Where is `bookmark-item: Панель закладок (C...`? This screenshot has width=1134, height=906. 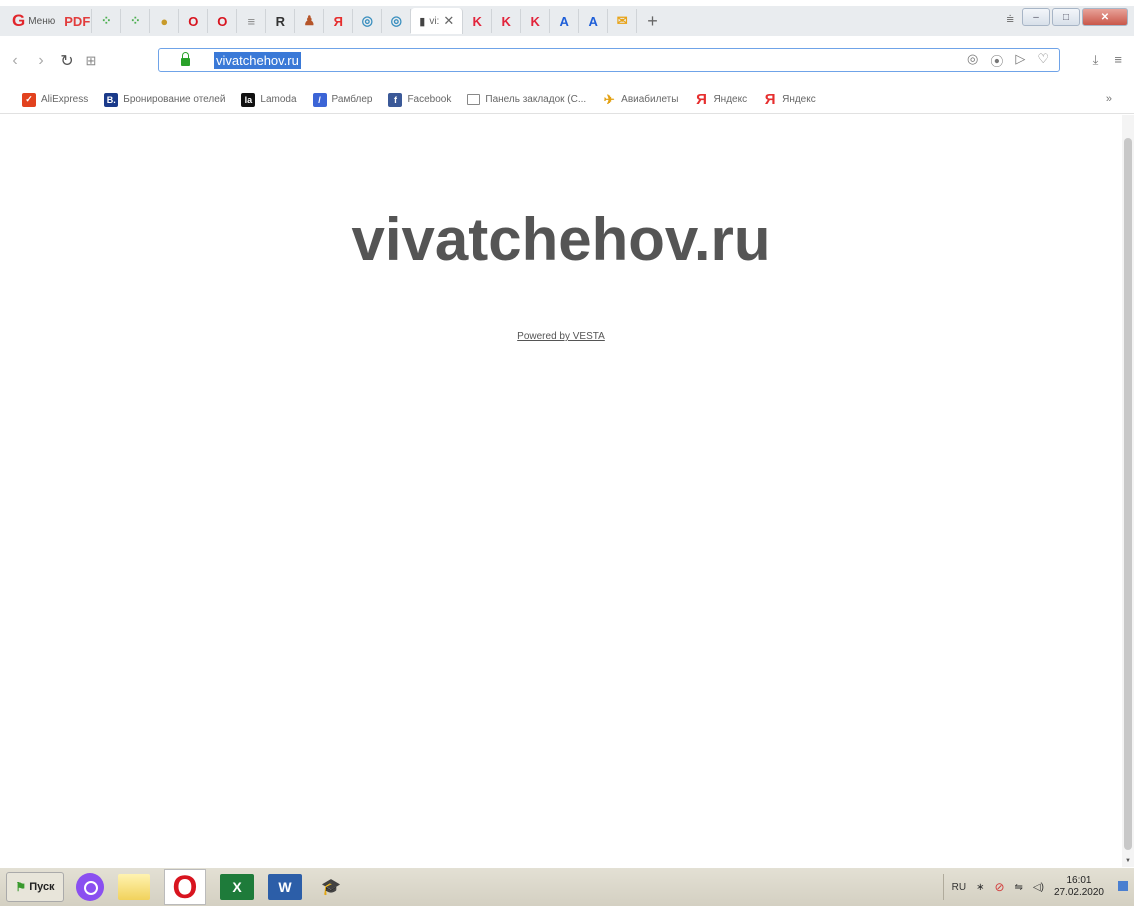 bookmark-item: Панель закладок (C... is located at coordinates (526, 99).